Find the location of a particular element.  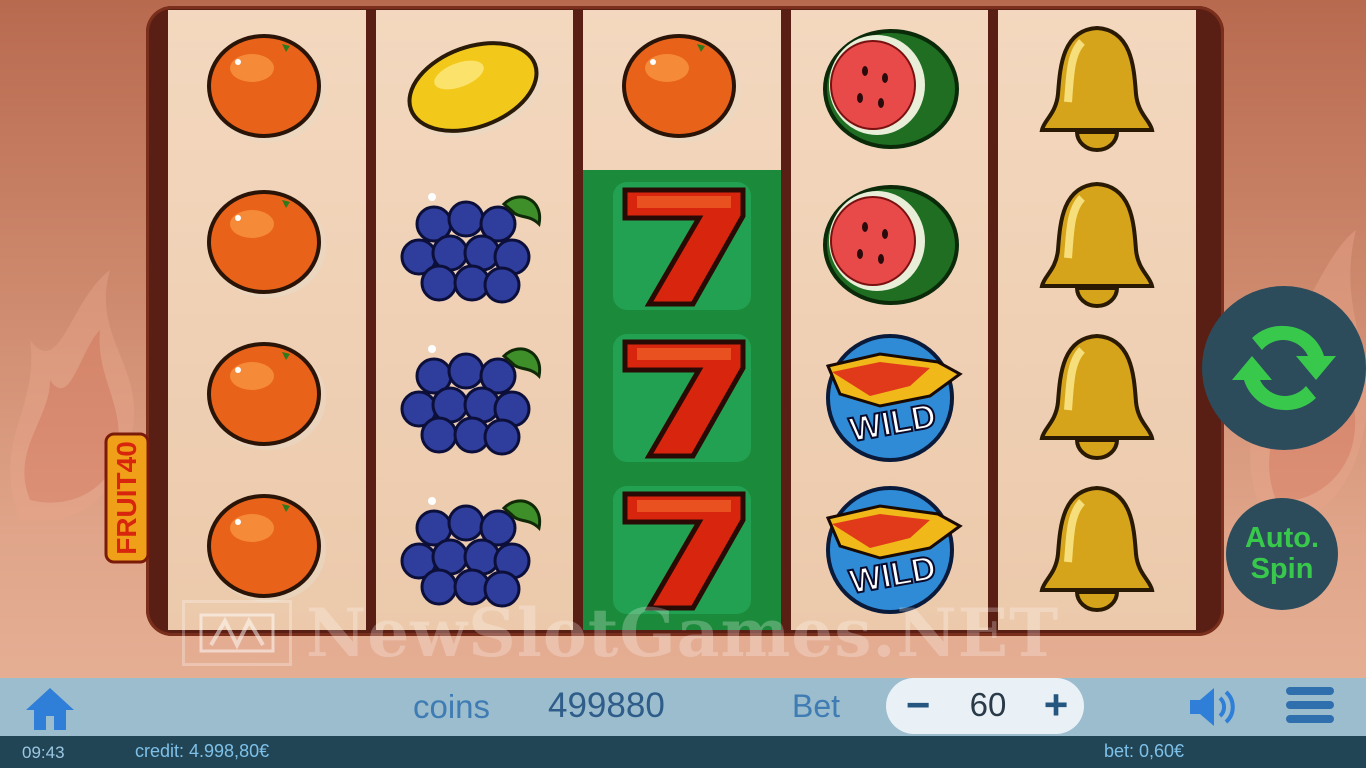

bet-selector: − 60 + is located at coordinates (985, 706).